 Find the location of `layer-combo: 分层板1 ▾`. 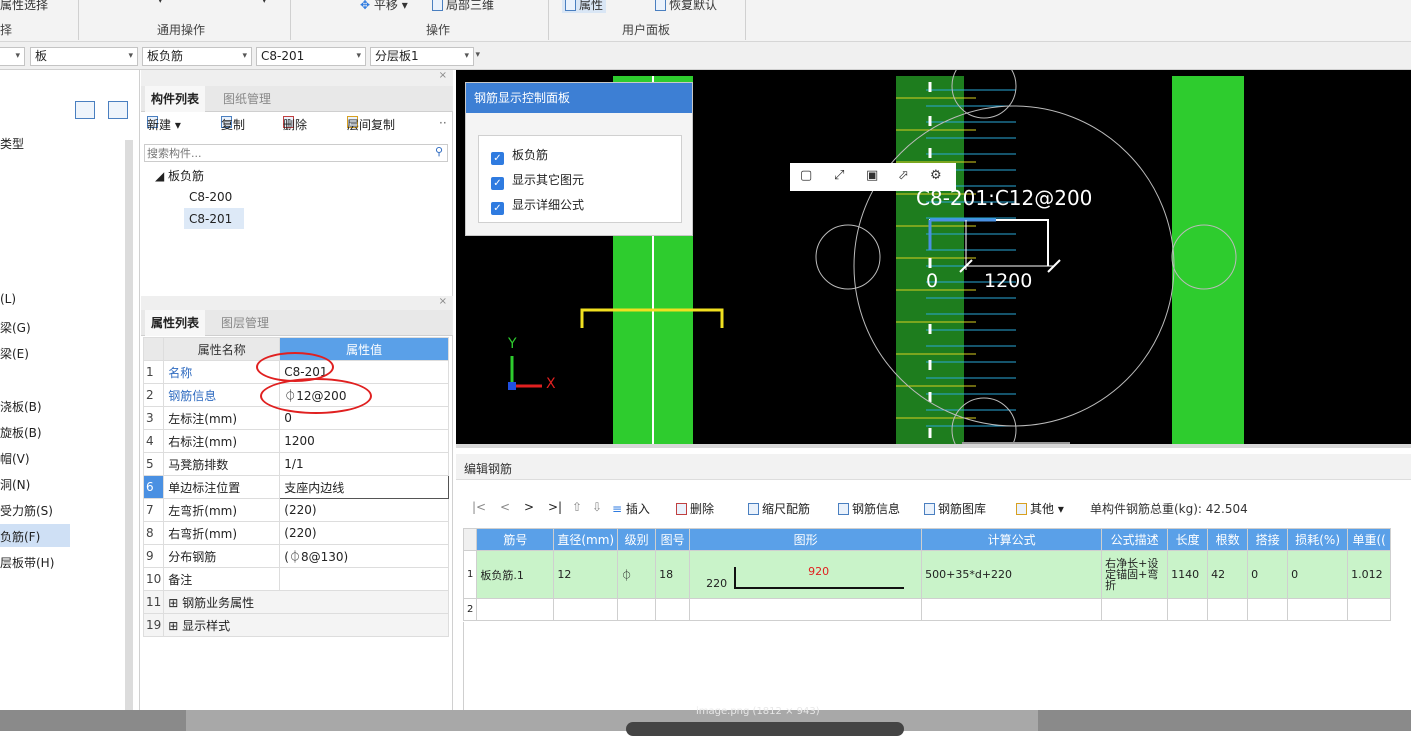

layer-combo: 分层板1 ▾ is located at coordinates (422, 56).